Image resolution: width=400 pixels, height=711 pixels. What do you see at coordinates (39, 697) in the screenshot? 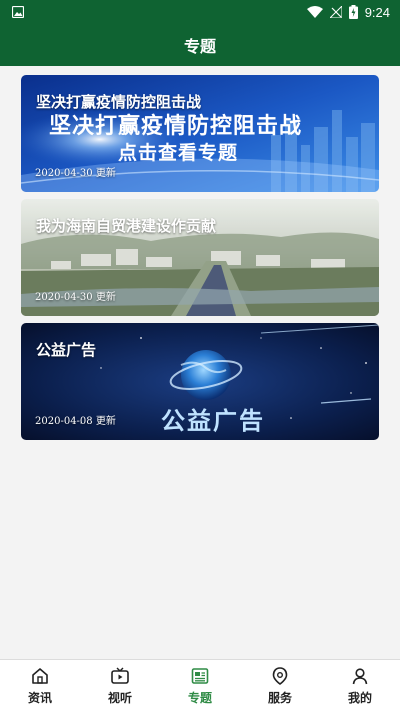
I see `tab-label: 资讯` at bounding box center [39, 697].